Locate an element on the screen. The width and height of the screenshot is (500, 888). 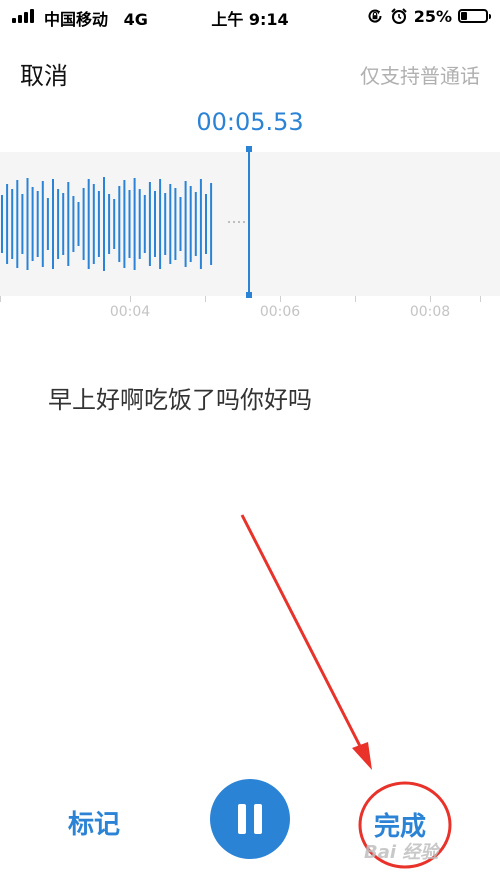
mark-button: 标记 is located at coordinates (94, 822).